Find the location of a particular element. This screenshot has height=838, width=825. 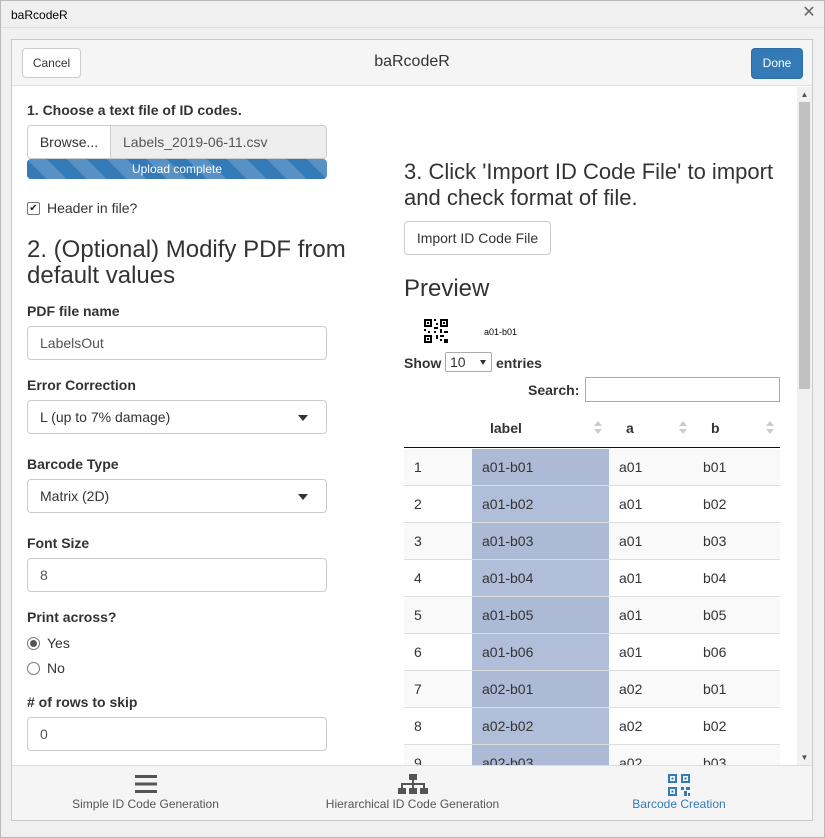

table-row: 8 a02-b02 a02 b02 is located at coordinates (592, 726).